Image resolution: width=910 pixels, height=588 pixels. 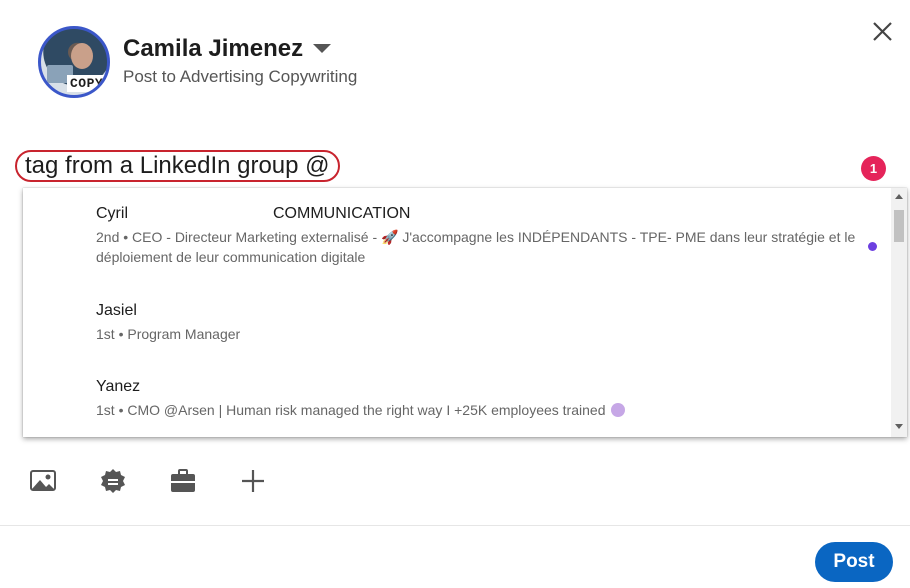 I want to click on plus-icon, so click(x=253, y=481).